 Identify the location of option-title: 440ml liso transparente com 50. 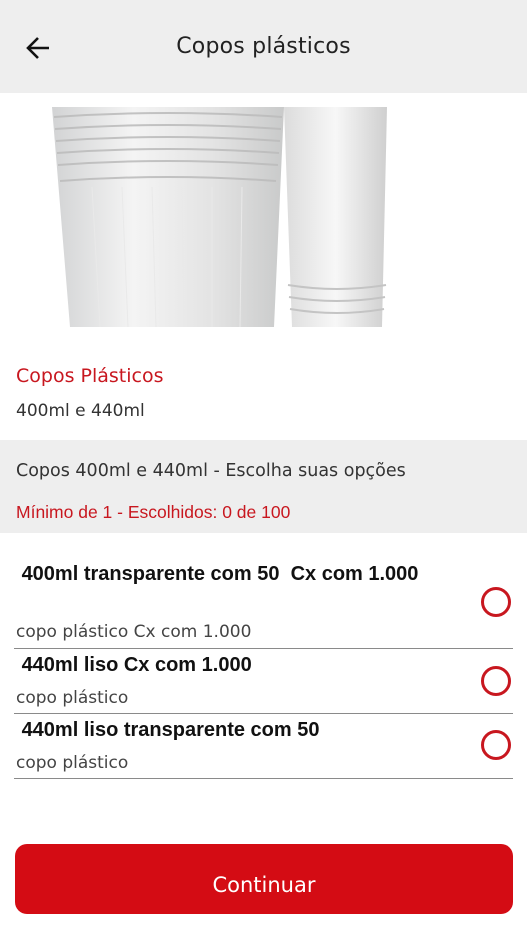
(168, 730).